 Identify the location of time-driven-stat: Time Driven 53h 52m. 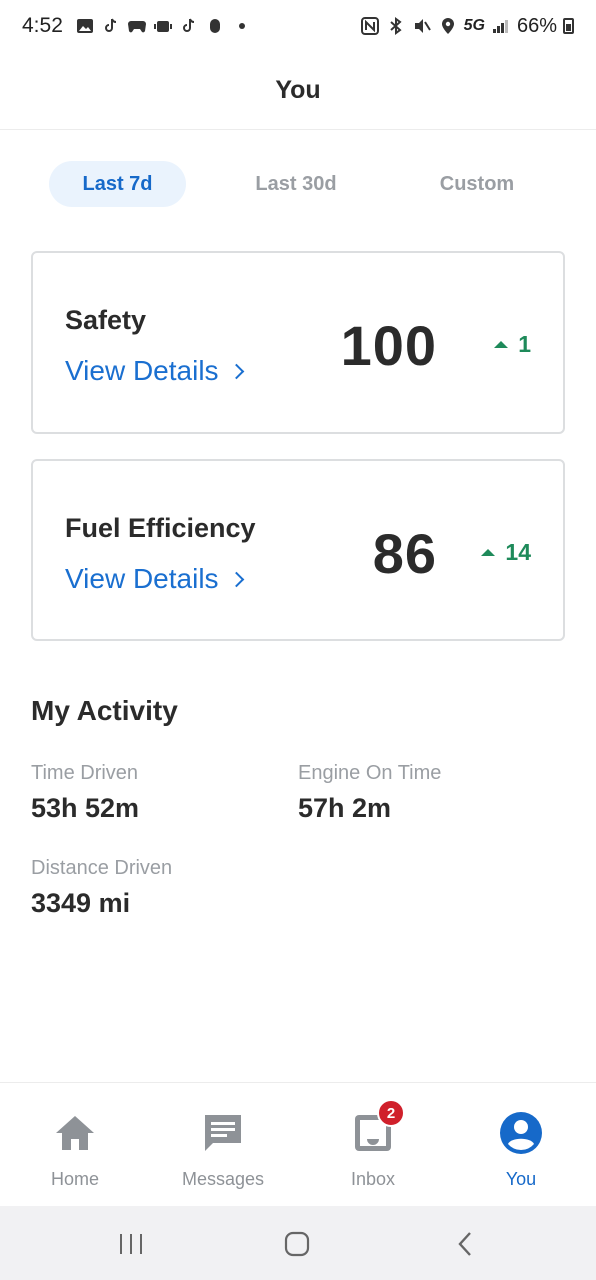
(85, 793).